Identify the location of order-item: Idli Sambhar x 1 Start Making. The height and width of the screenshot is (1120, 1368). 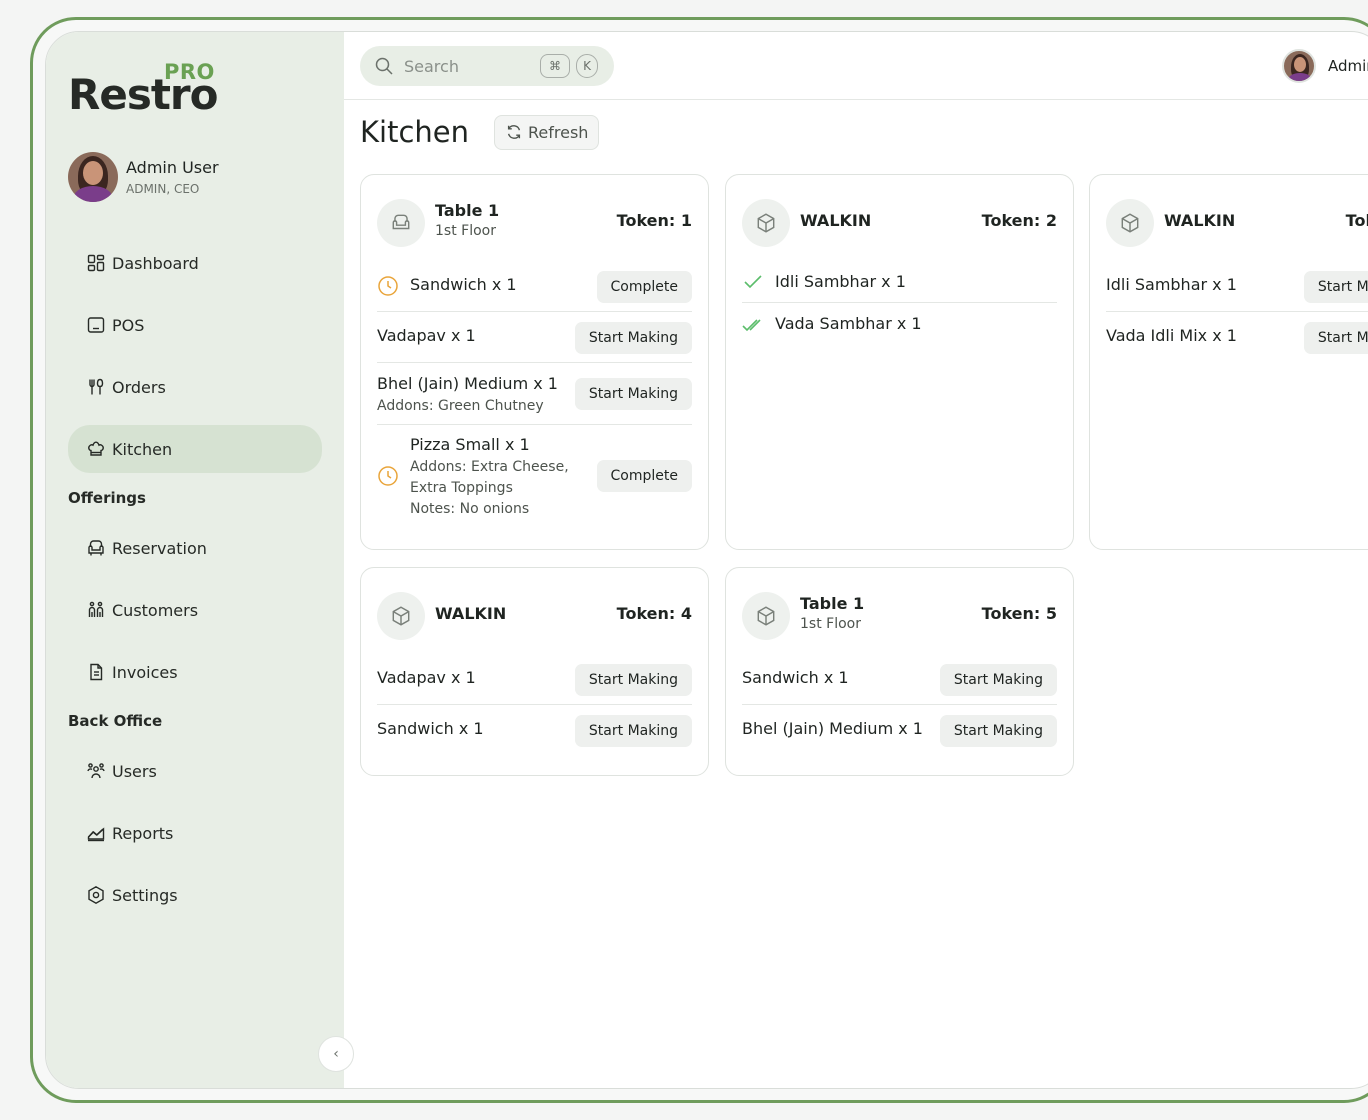
(1237, 286).